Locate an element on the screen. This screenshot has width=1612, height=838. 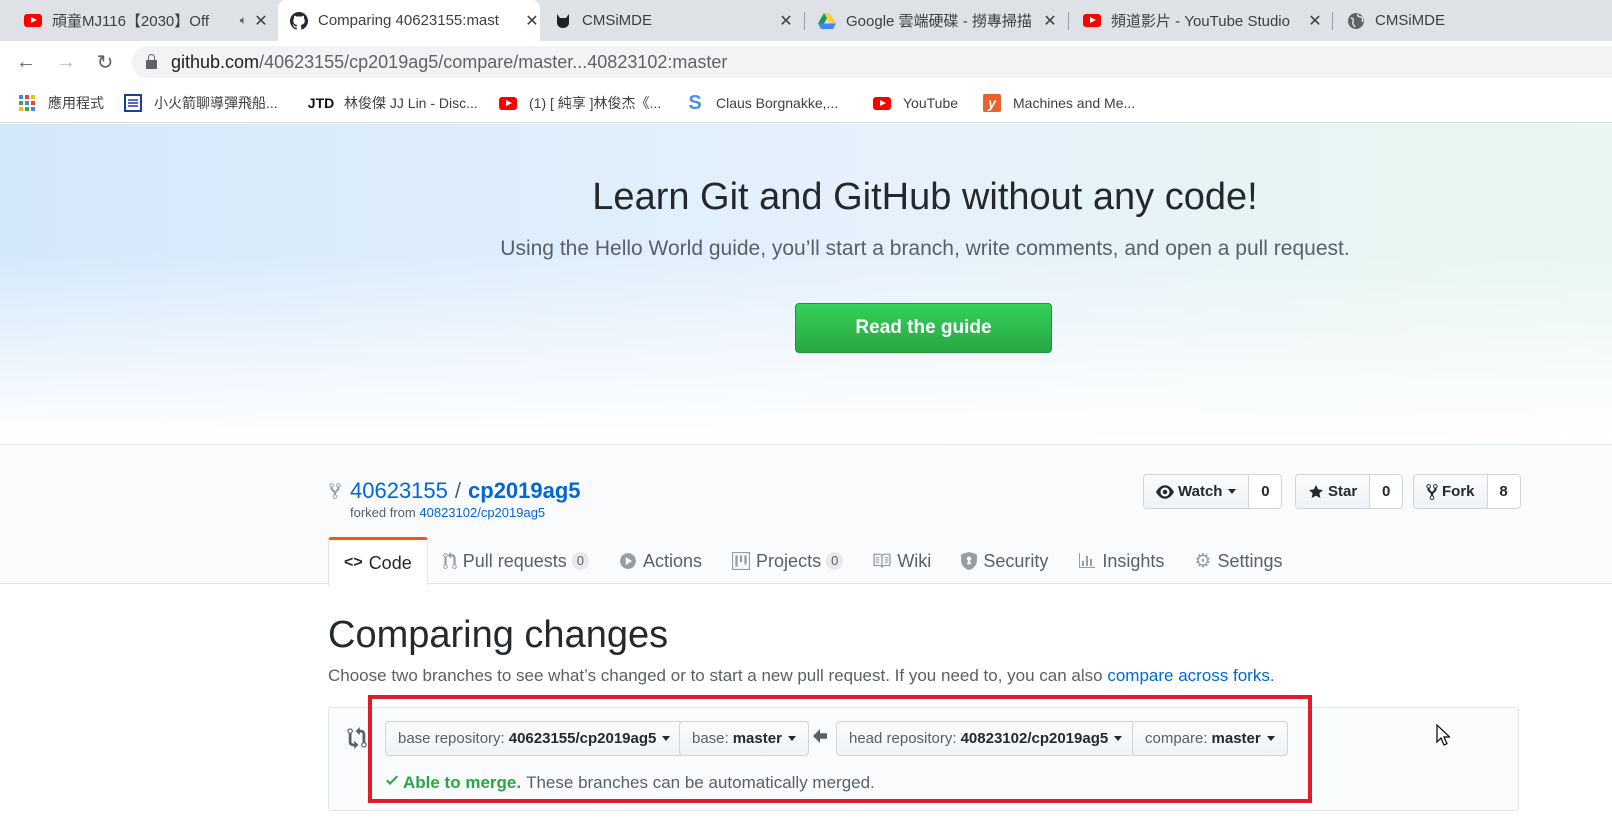
compare-branch-label: compare: is located at coordinates (1176, 738).